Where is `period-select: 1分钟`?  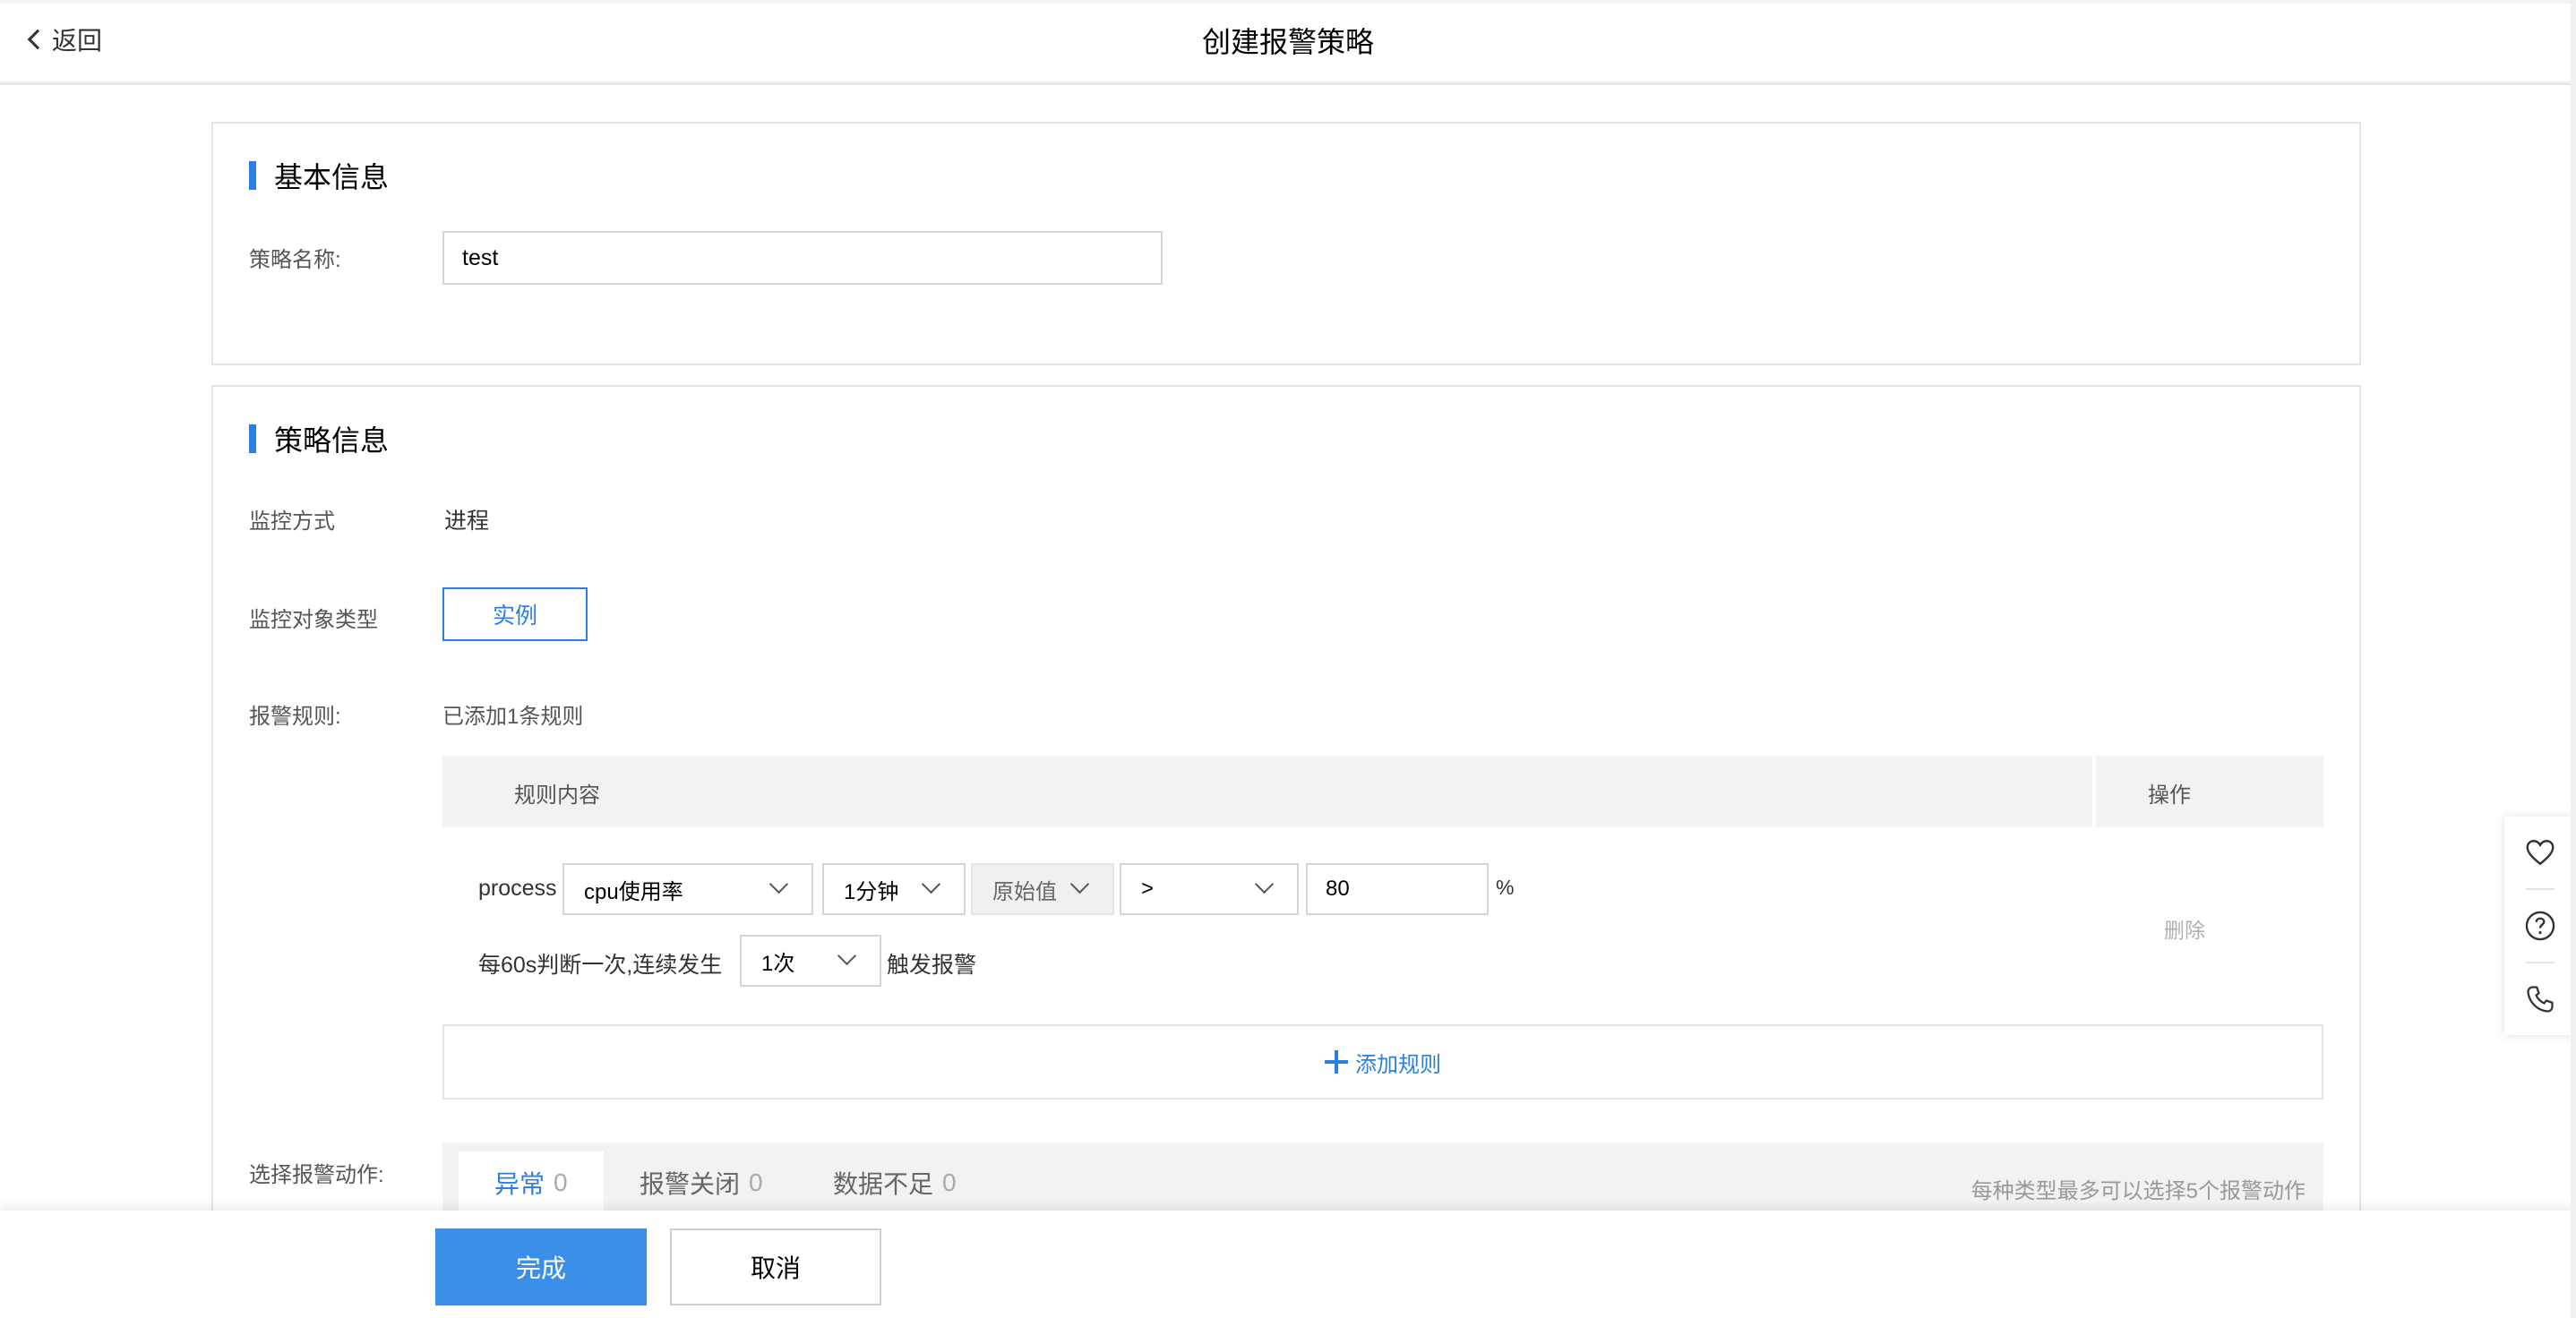 period-select: 1分钟 is located at coordinates (894, 889).